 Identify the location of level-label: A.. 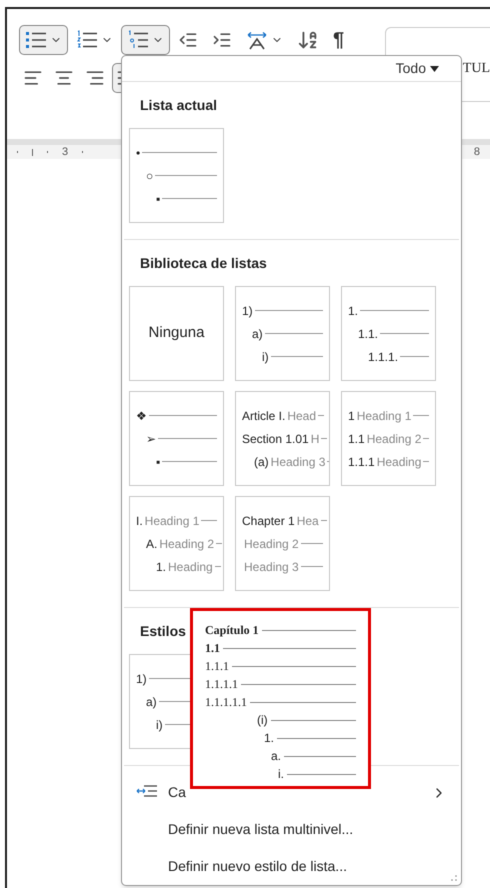
(152, 544).